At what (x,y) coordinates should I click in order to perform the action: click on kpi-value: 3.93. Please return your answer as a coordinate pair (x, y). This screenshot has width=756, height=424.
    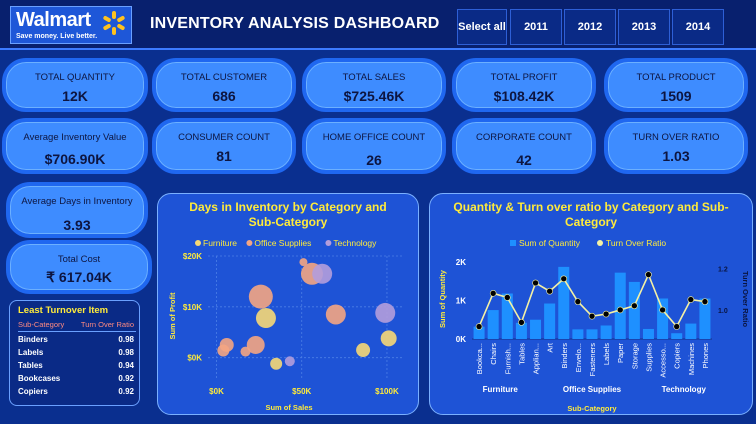
    Looking at the image, I should click on (77, 225).